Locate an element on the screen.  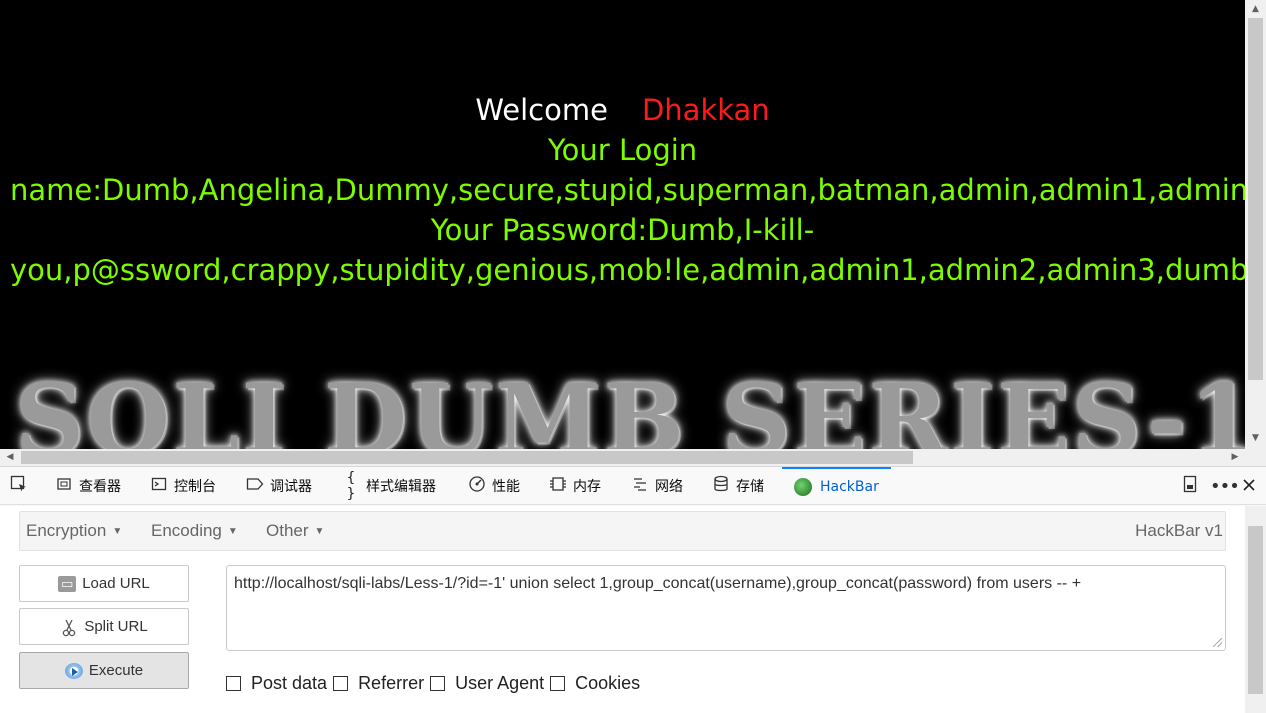
tab-memory: 内存 is located at coordinates (575, 486).